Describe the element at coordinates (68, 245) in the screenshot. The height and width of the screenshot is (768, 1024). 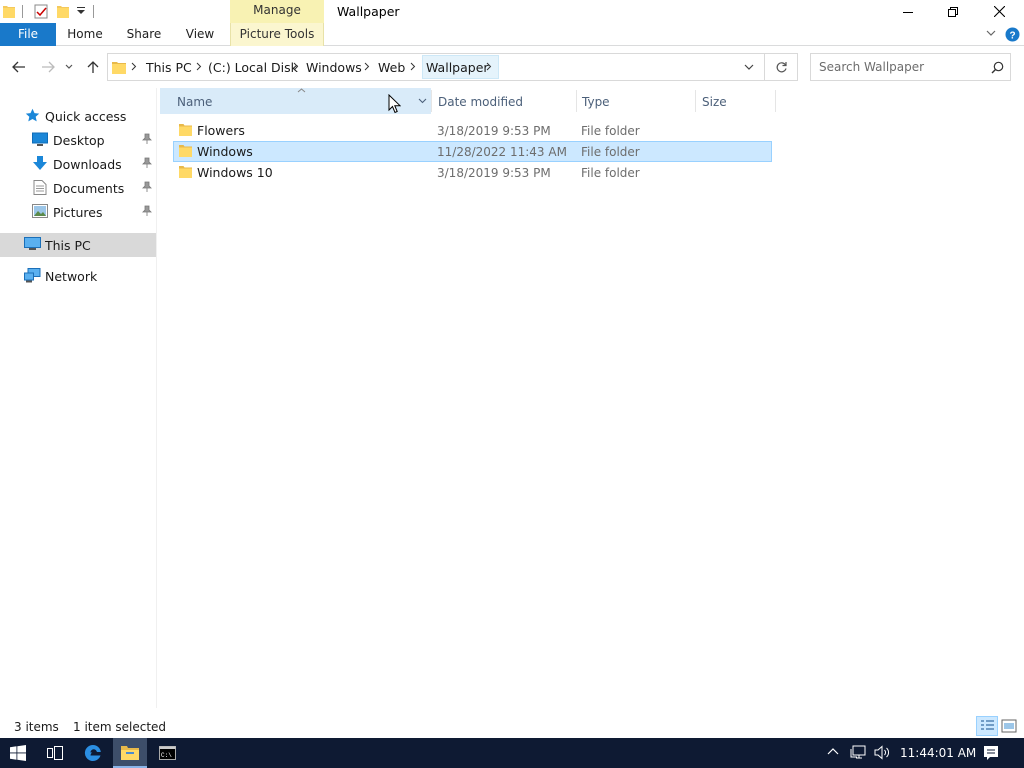
I see `nav-label: This PC` at that location.